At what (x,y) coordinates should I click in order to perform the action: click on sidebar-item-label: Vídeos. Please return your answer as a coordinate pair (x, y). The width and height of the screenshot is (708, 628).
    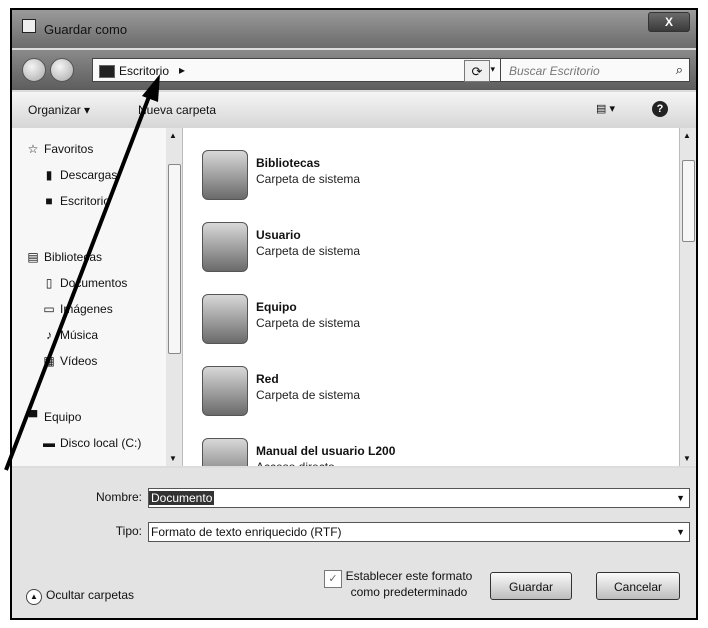
    Looking at the image, I should click on (79, 361).